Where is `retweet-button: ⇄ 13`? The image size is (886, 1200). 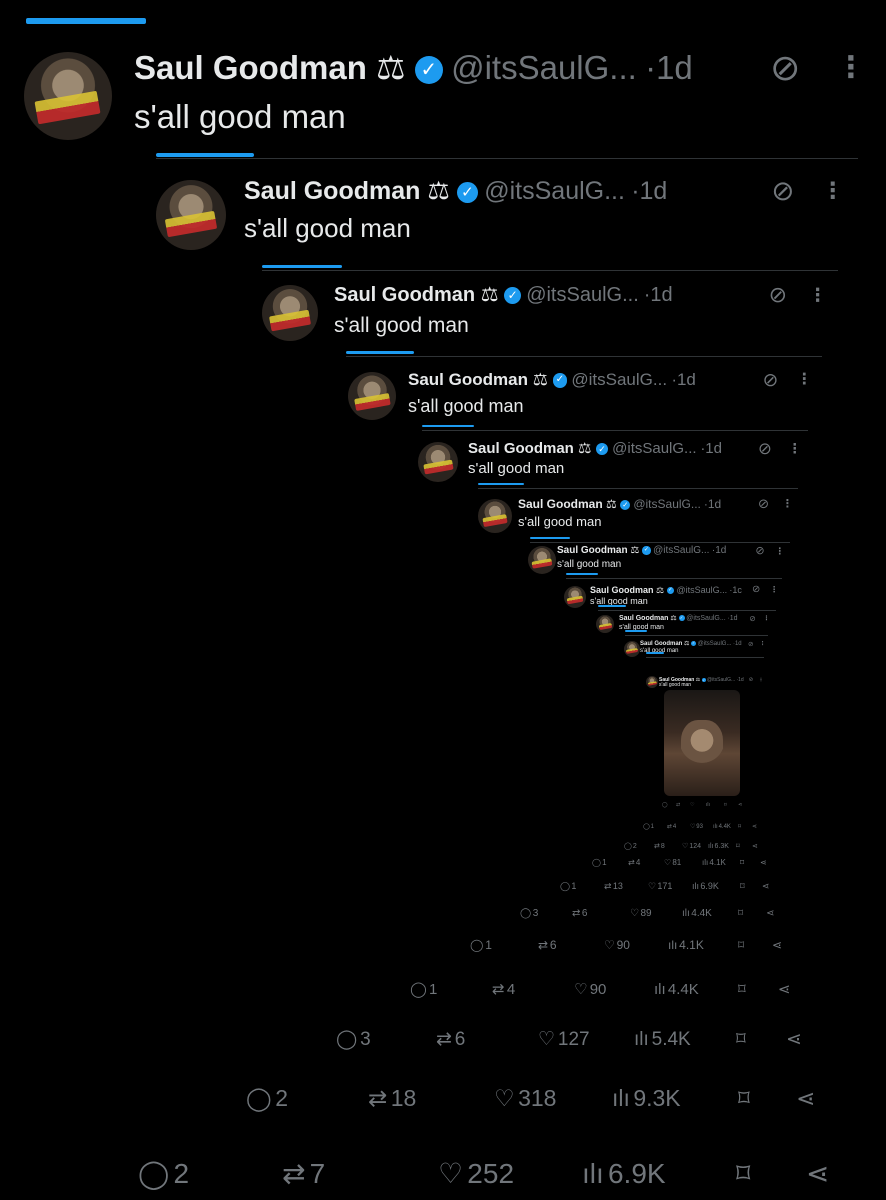 retweet-button: ⇄ 13 is located at coordinates (613, 887).